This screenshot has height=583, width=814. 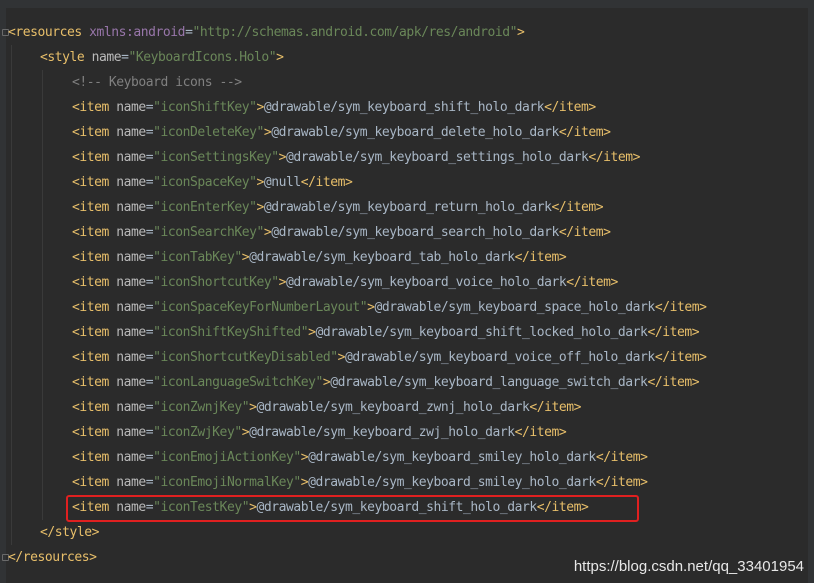 What do you see at coordinates (208, 132) in the screenshot?
I see `attribute-value: "iconDeleteKey"` at bounding box center [208, 132].